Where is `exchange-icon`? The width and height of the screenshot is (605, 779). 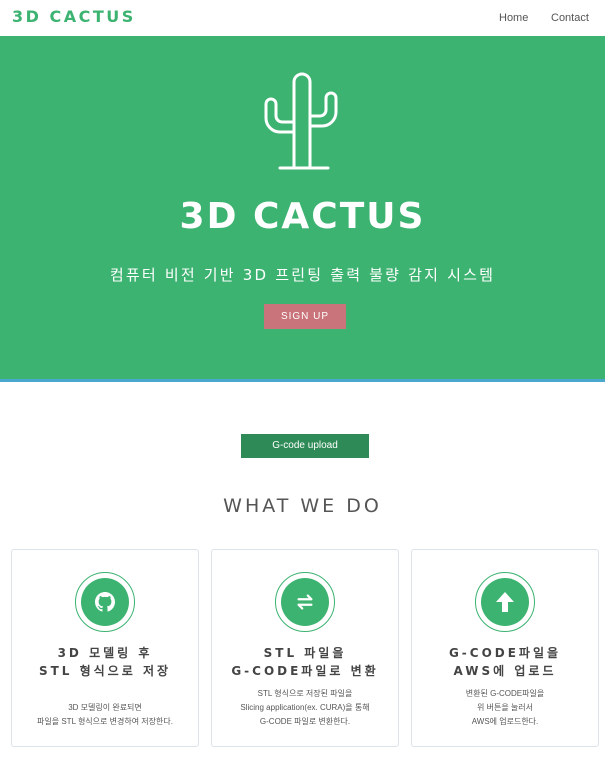
exchange-icon is located at coordinates (305, 602).